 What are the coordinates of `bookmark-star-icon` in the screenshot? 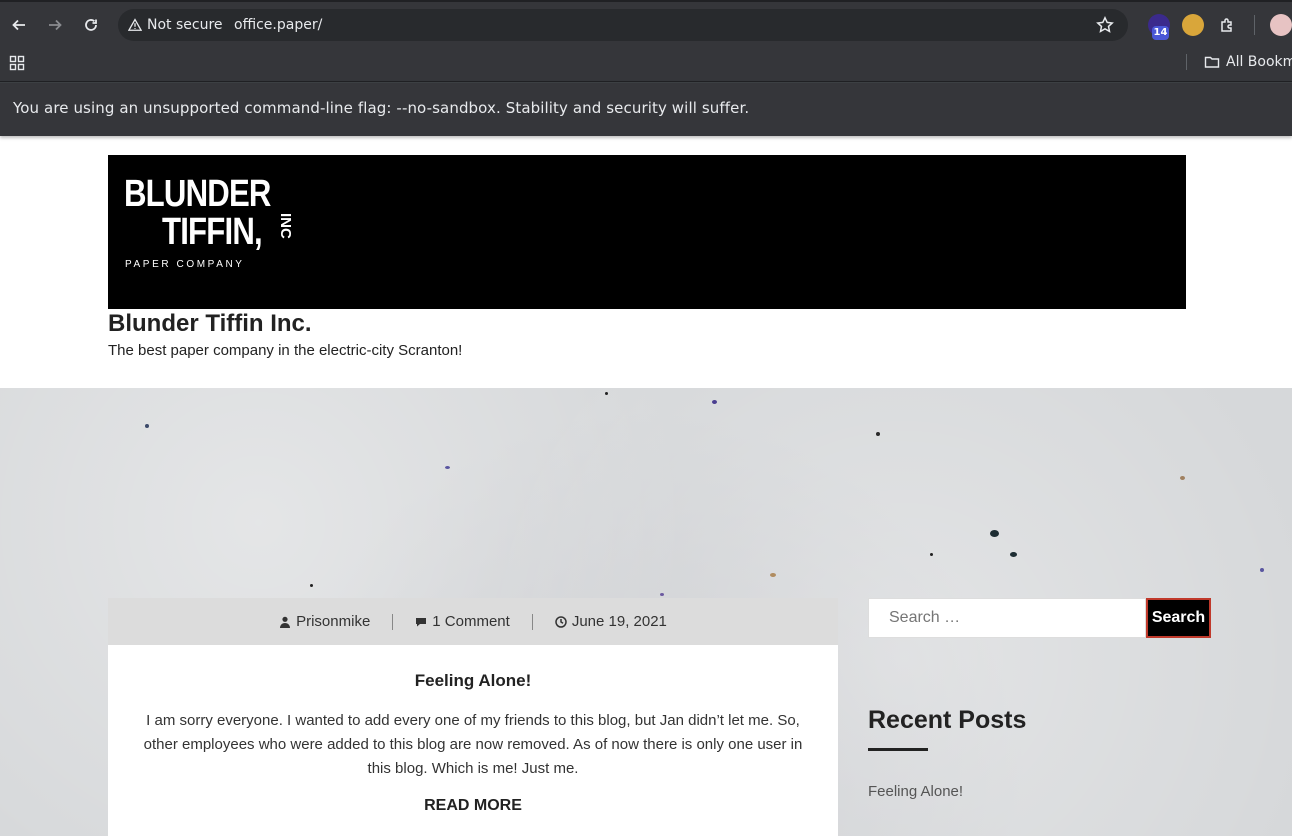 It's located at (1105, 25).